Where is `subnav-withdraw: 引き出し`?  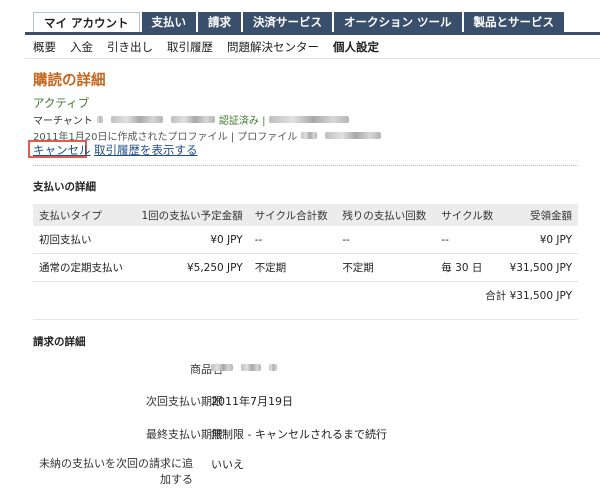
subnav-withdraw: 引き出し is located at coordinates (130, 47).